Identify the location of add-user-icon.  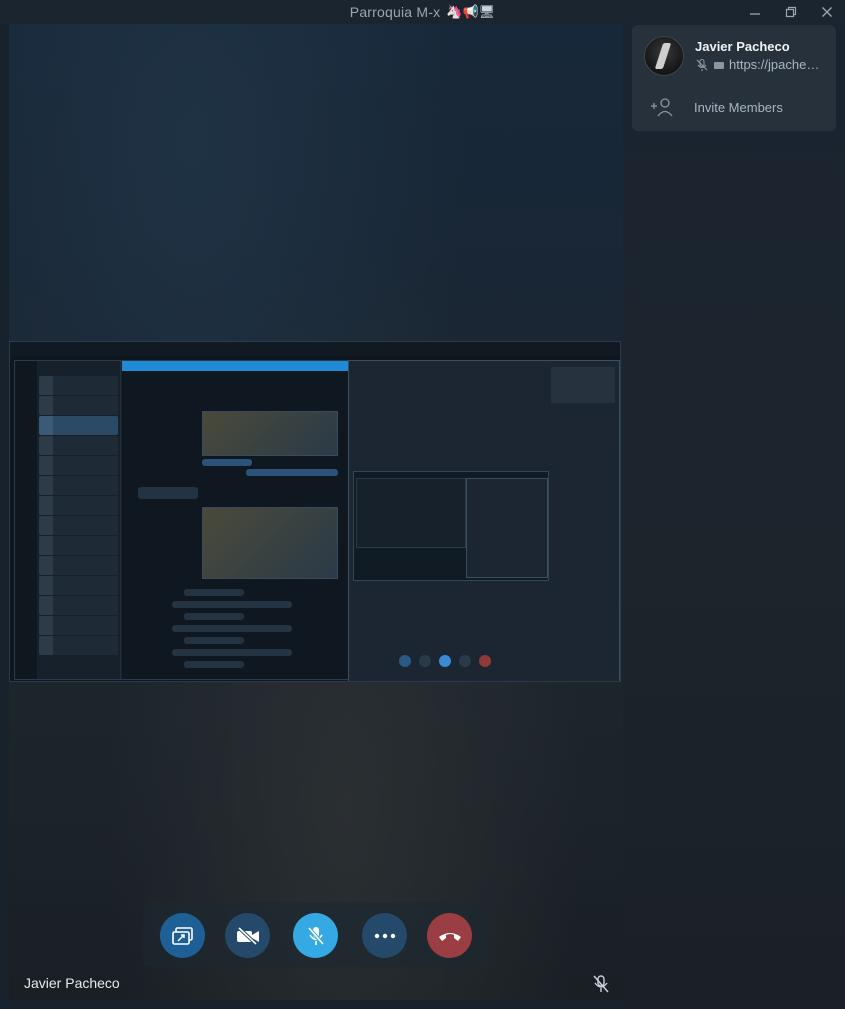
(662, 107).